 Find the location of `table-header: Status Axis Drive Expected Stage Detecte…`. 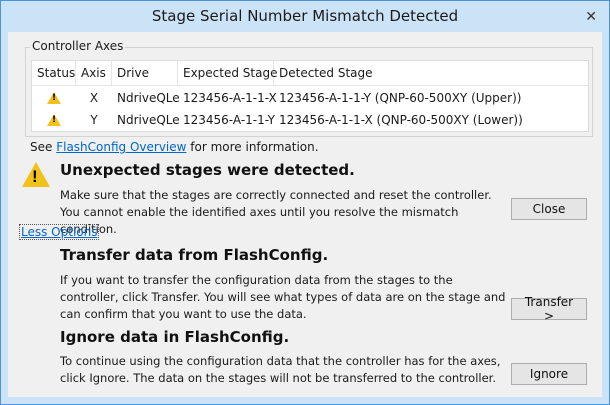

table-header: Status Axis Drive Expected Stage Detecte… is located at coordinates (310, 73).